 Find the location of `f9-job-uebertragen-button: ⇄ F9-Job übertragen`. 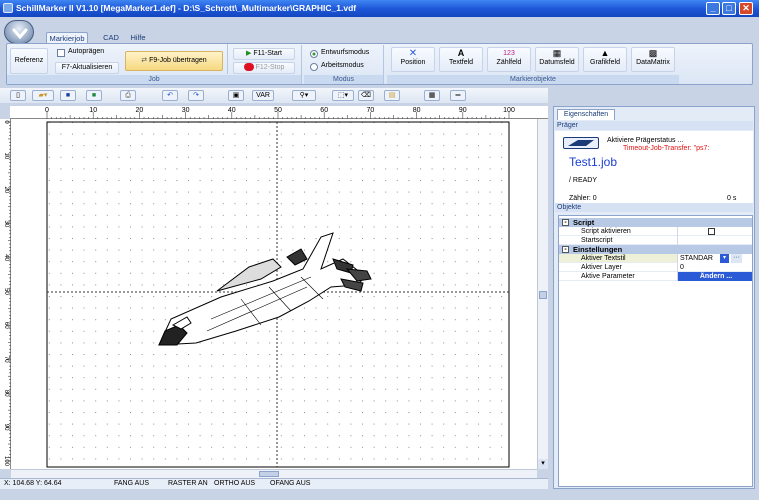

f9-job-uebertragen-button: ⇄ F9-Job übertragen is located at coordinates (174, 61).